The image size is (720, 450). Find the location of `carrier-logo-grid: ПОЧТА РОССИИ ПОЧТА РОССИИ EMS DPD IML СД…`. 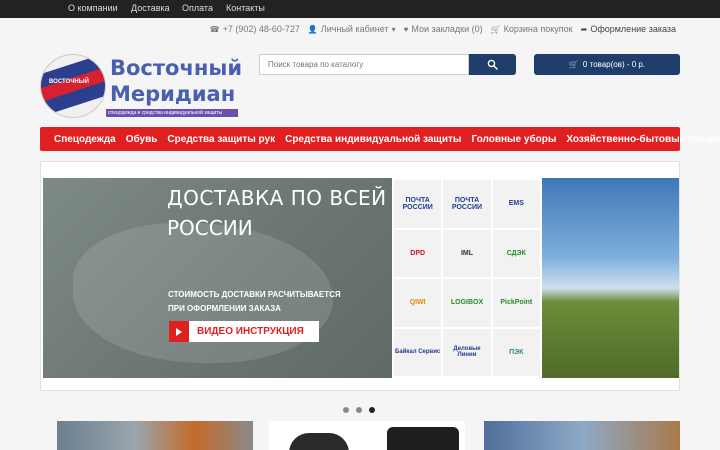

carrier-logo-grid: ПОЧТА РОССИИ ПОЧТА РОССИИ EMS DPD IML СД… is located at coordinates (467, 278).